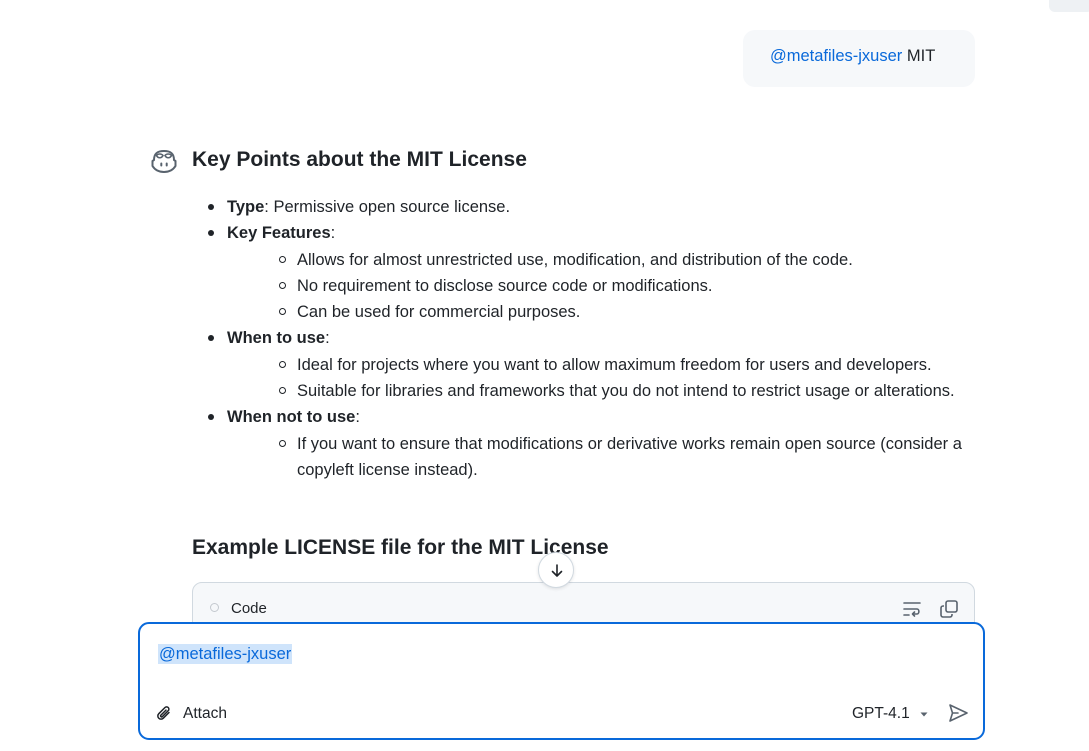 The height and width of the screenshot is (751, 1089). I want to click on model-label: GPT-4.1, so click(881, 713).